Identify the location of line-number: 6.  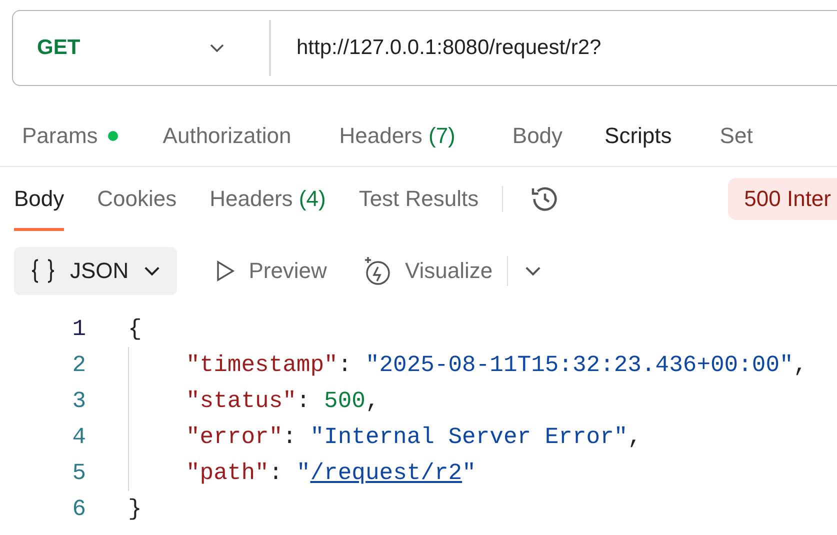
(78, 509).